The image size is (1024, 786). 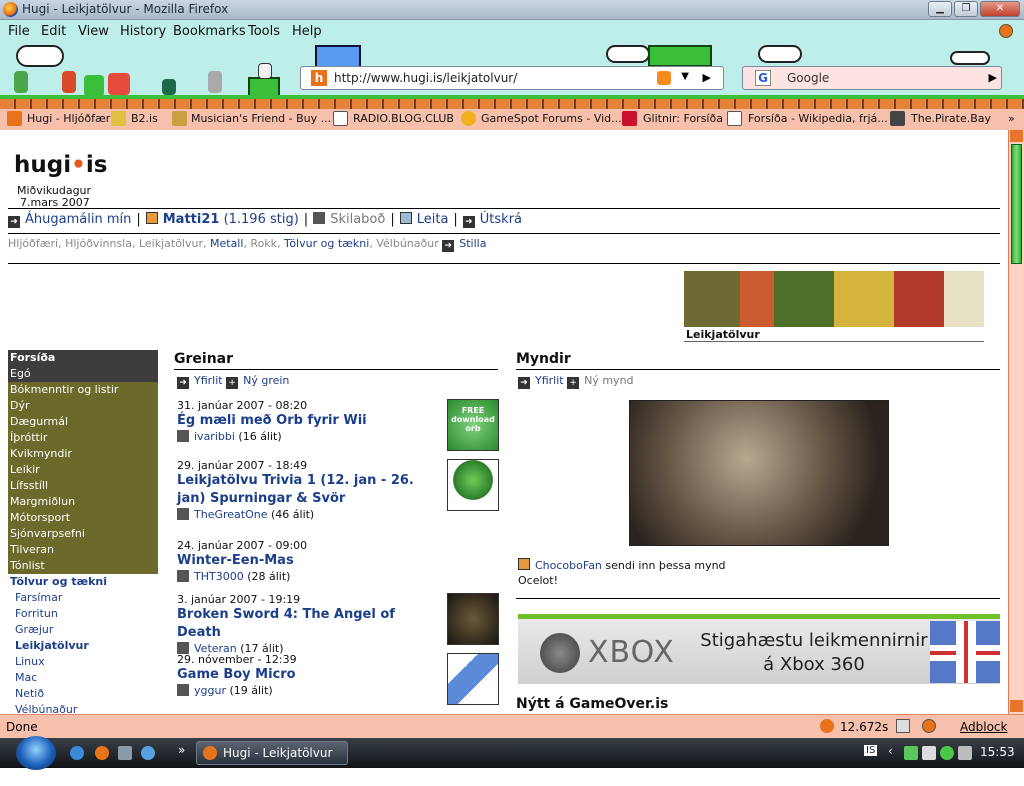 What do you see at coordinates (966, 9) in the screenshot?
I see `maximize-button: ❐` at bounding box center [966, 9].